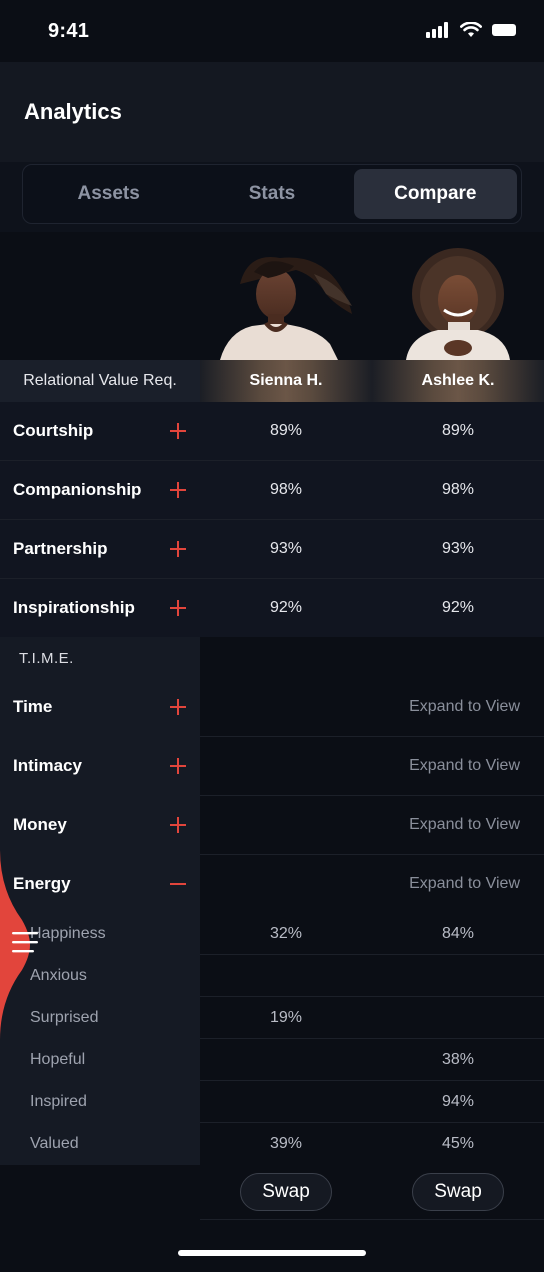 Image resolution: width=544 pixels, height=1272 pixels. What do you see at coordinates (458, 1192) in the screenshot?
I see `swap-button-ashlee: Swap` at bounding box center [458, 1192].